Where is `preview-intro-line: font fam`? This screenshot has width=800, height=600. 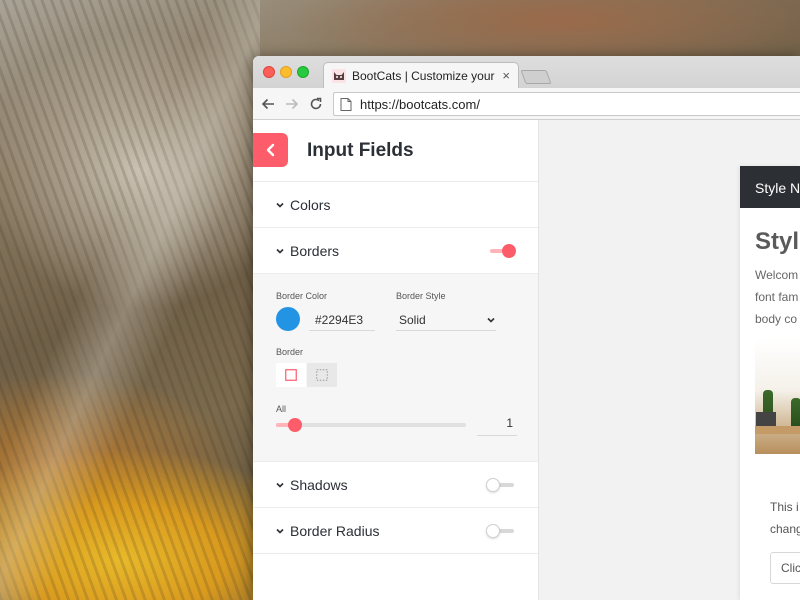
preview-intro-line: font fam is located at coordinates (777, 297).